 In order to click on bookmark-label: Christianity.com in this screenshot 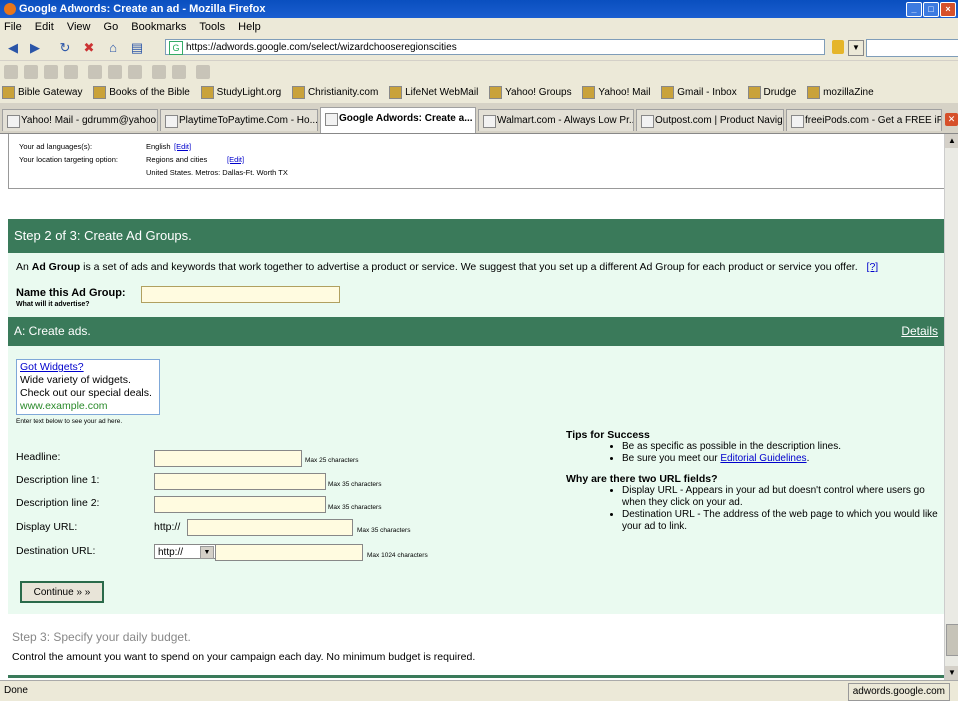, I will do `click(343, 92)`.